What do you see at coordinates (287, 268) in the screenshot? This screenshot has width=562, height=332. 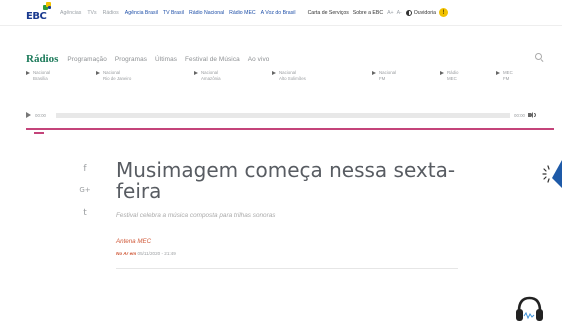 I see `article-divider` at bounding box center [287, 268].